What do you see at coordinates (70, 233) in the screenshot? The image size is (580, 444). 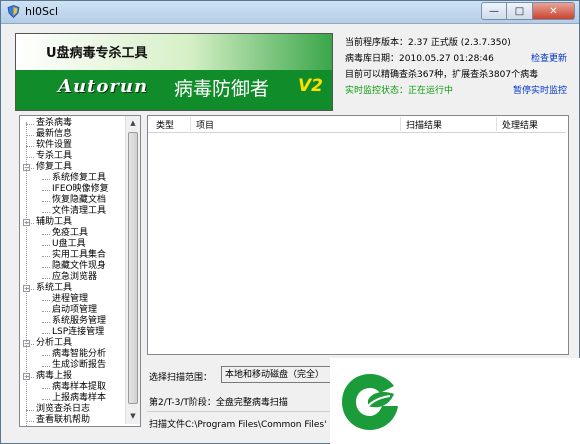 I see `tree-child-item: 免疫工具` at bounding box center [70, 233].